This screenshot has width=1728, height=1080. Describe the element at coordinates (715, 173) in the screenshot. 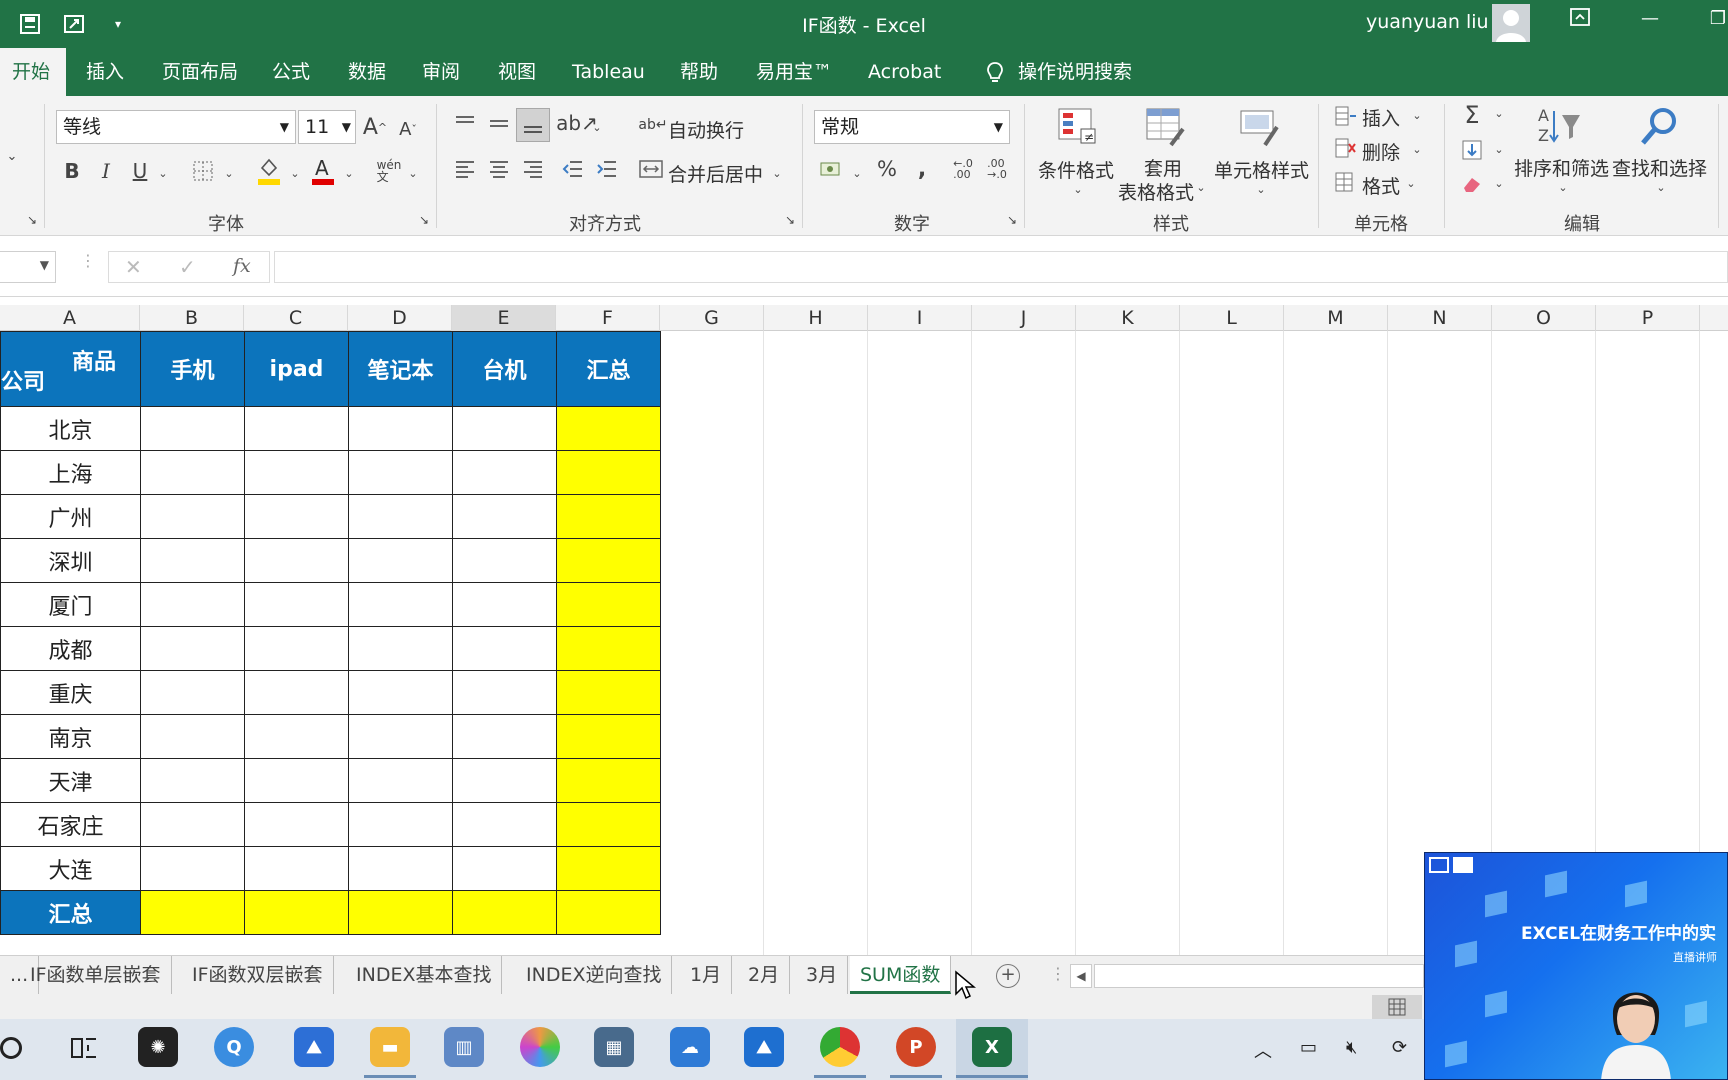

I see `merge-center-button: 合并后居中` at that location.